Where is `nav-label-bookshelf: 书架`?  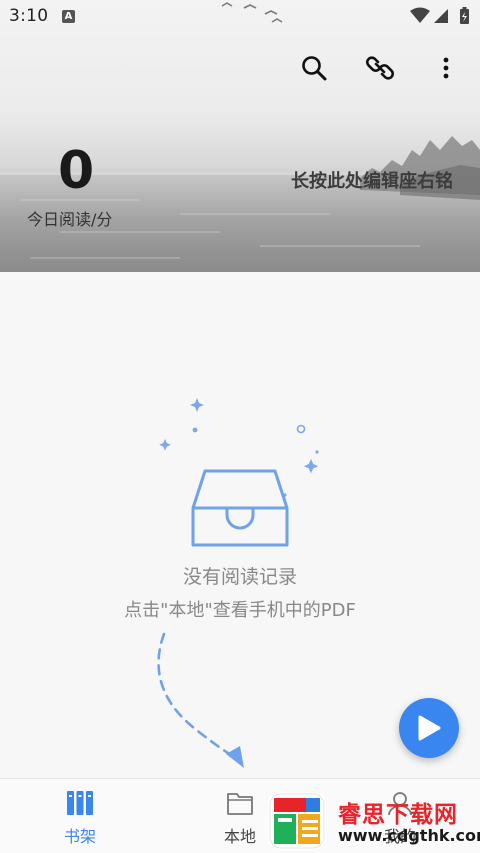 nav-label-bookshelf: 书架 is located at coordinates (79, 836).